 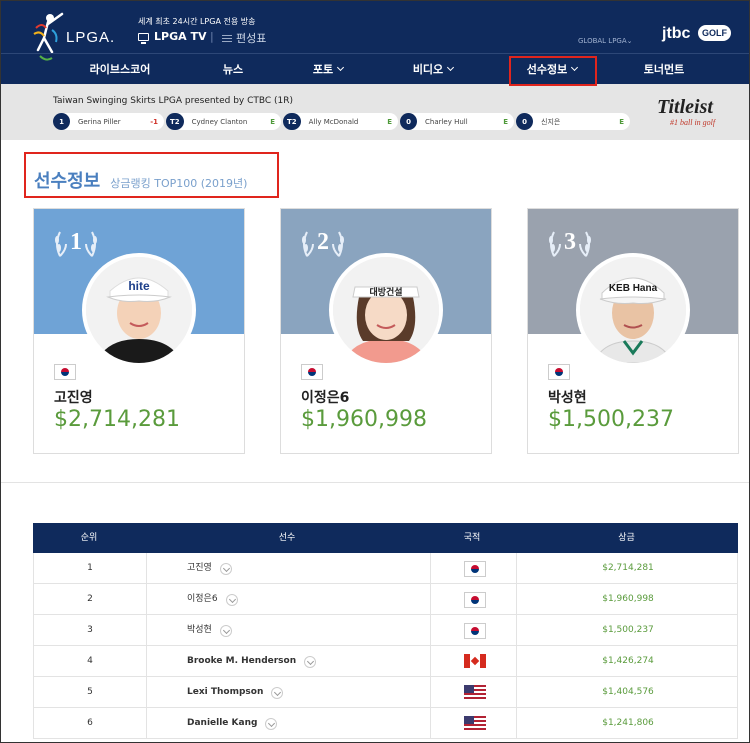 I want to click on header-country: 국적, so click(x=472, y=538).